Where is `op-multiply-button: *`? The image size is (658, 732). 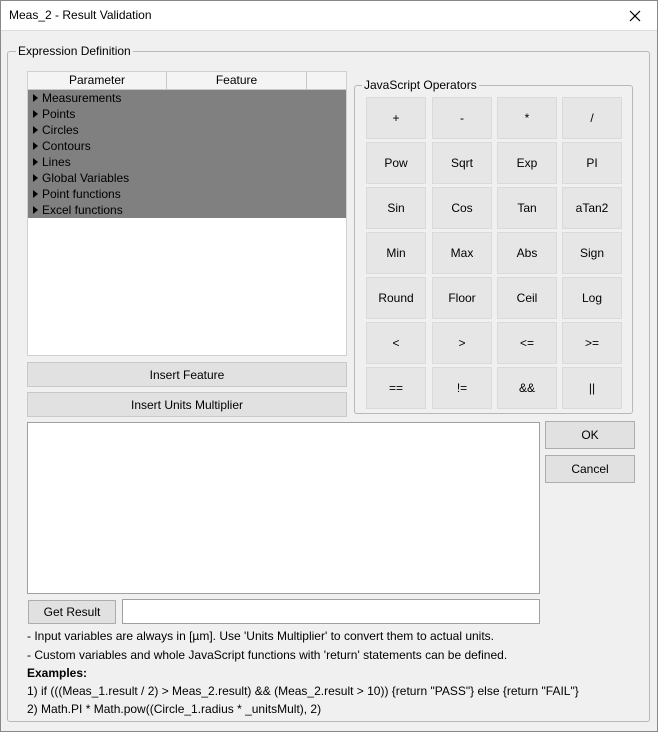 op-multiply-button: * is located at coordinates (527, 118).